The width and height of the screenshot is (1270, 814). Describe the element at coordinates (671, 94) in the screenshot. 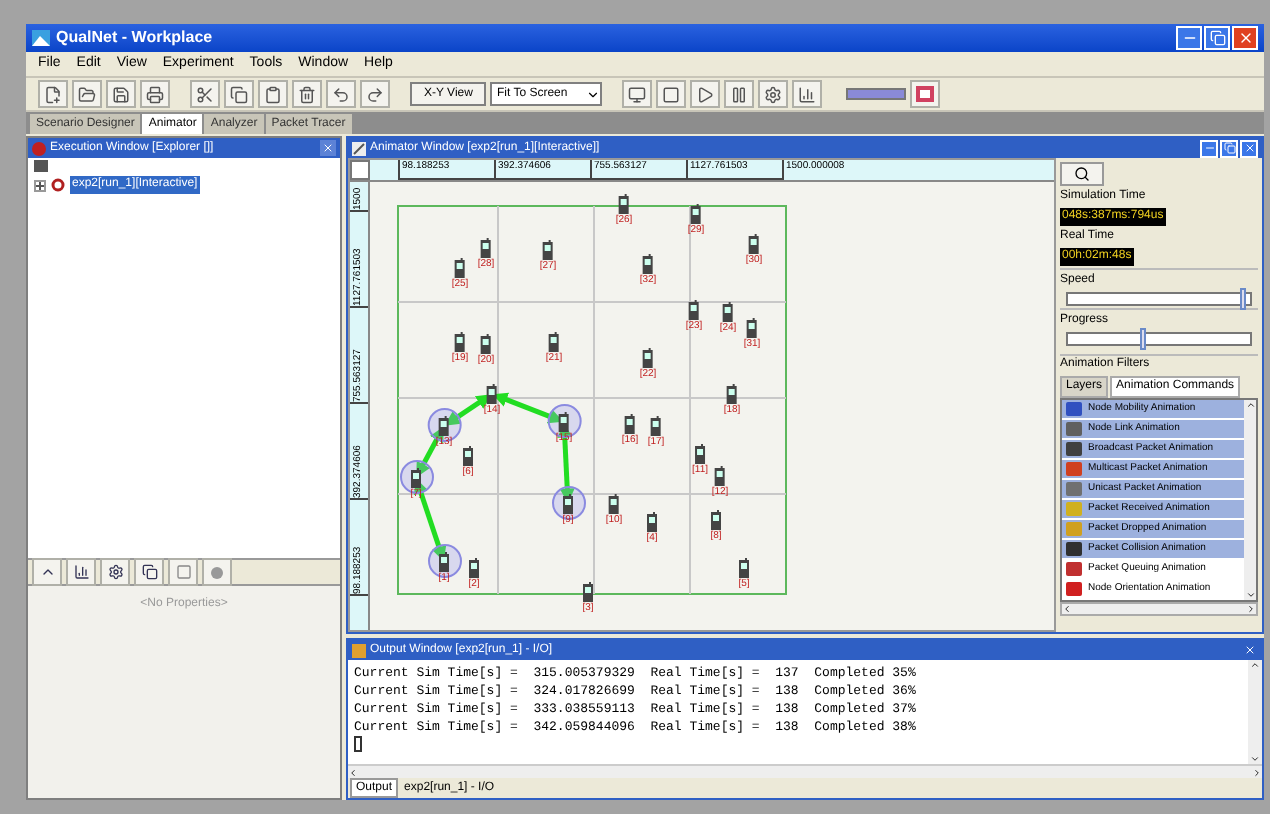

I see `stop-icon` at that location.